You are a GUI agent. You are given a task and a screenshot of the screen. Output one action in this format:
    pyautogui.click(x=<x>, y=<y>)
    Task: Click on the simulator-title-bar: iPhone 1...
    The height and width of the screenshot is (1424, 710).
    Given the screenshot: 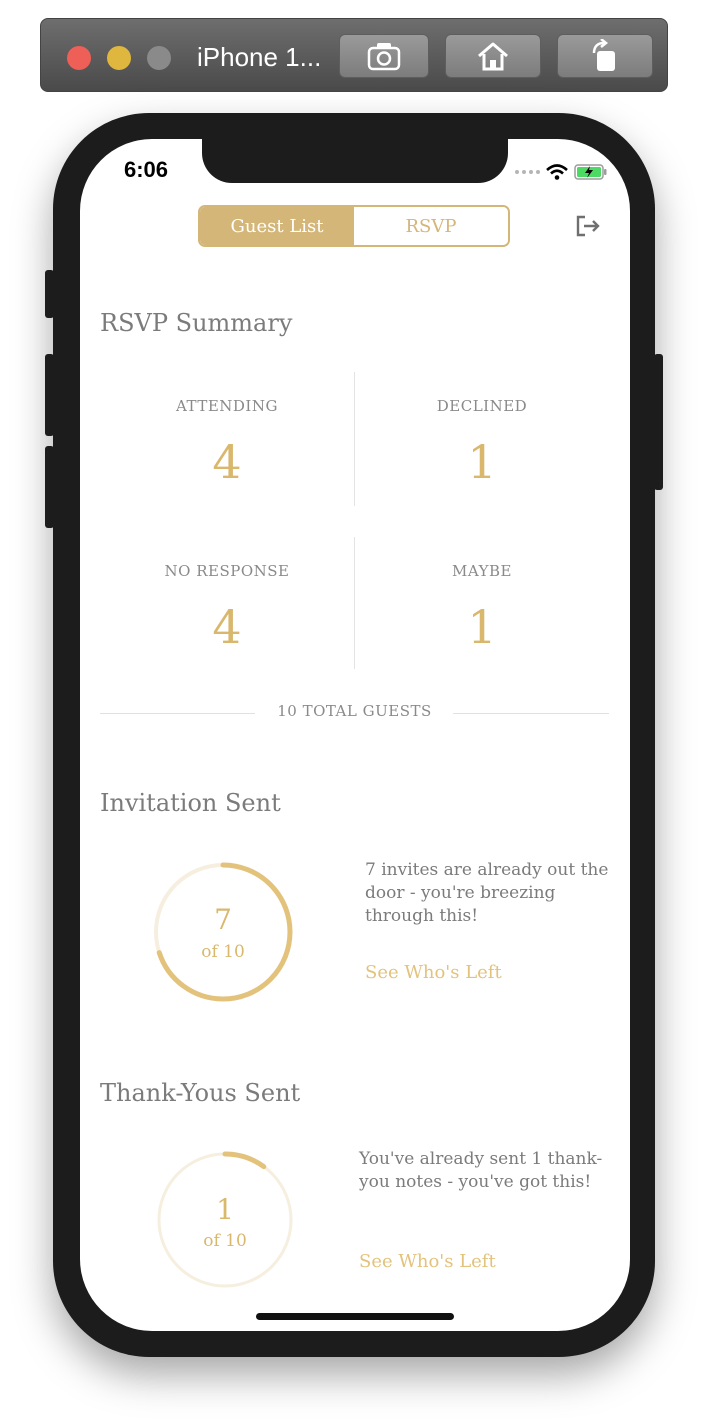 What is the action you would take?
    pyautogui.click(x=354, y=55)
    